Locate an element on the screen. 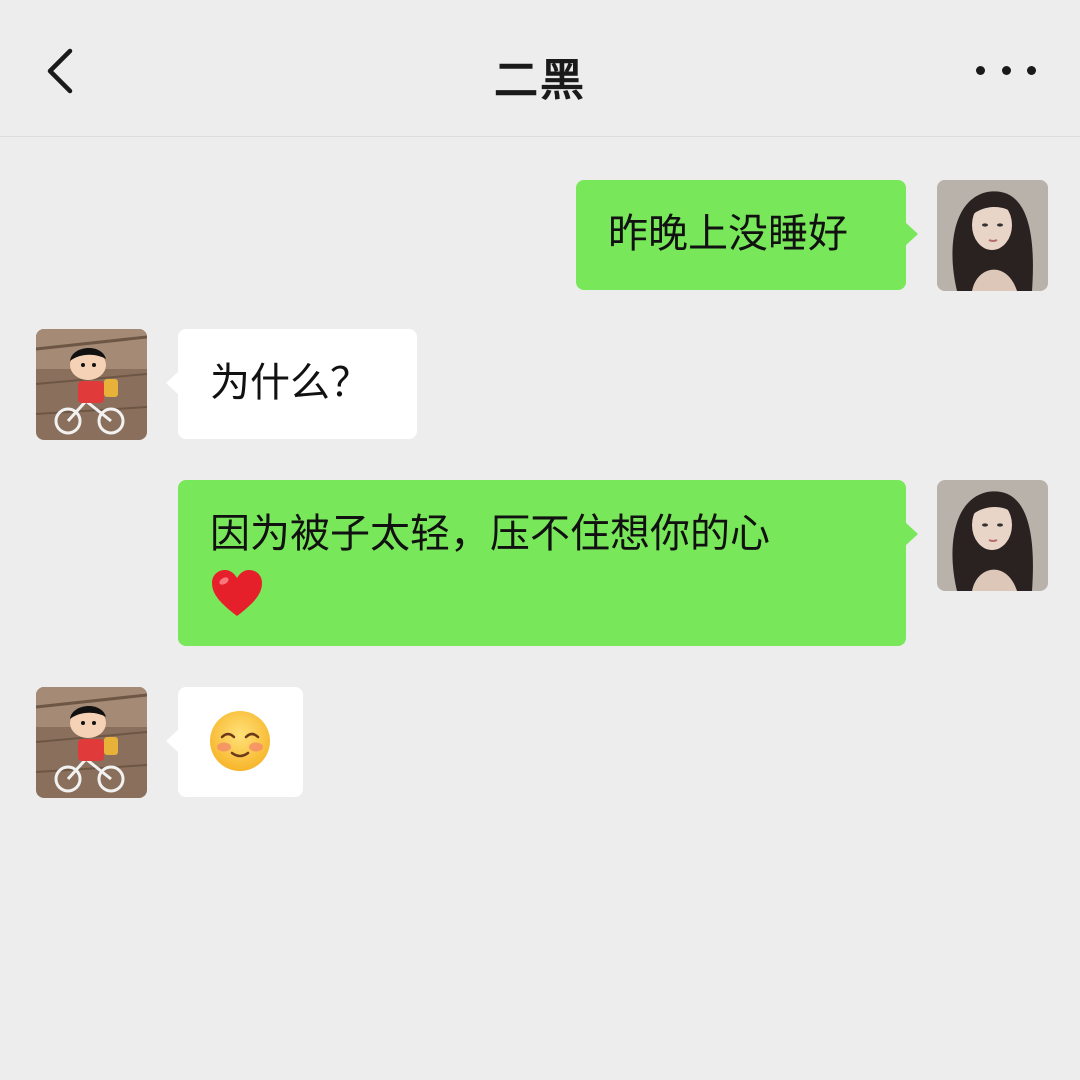  more-dots-icon is located at coordinates (980, 70).